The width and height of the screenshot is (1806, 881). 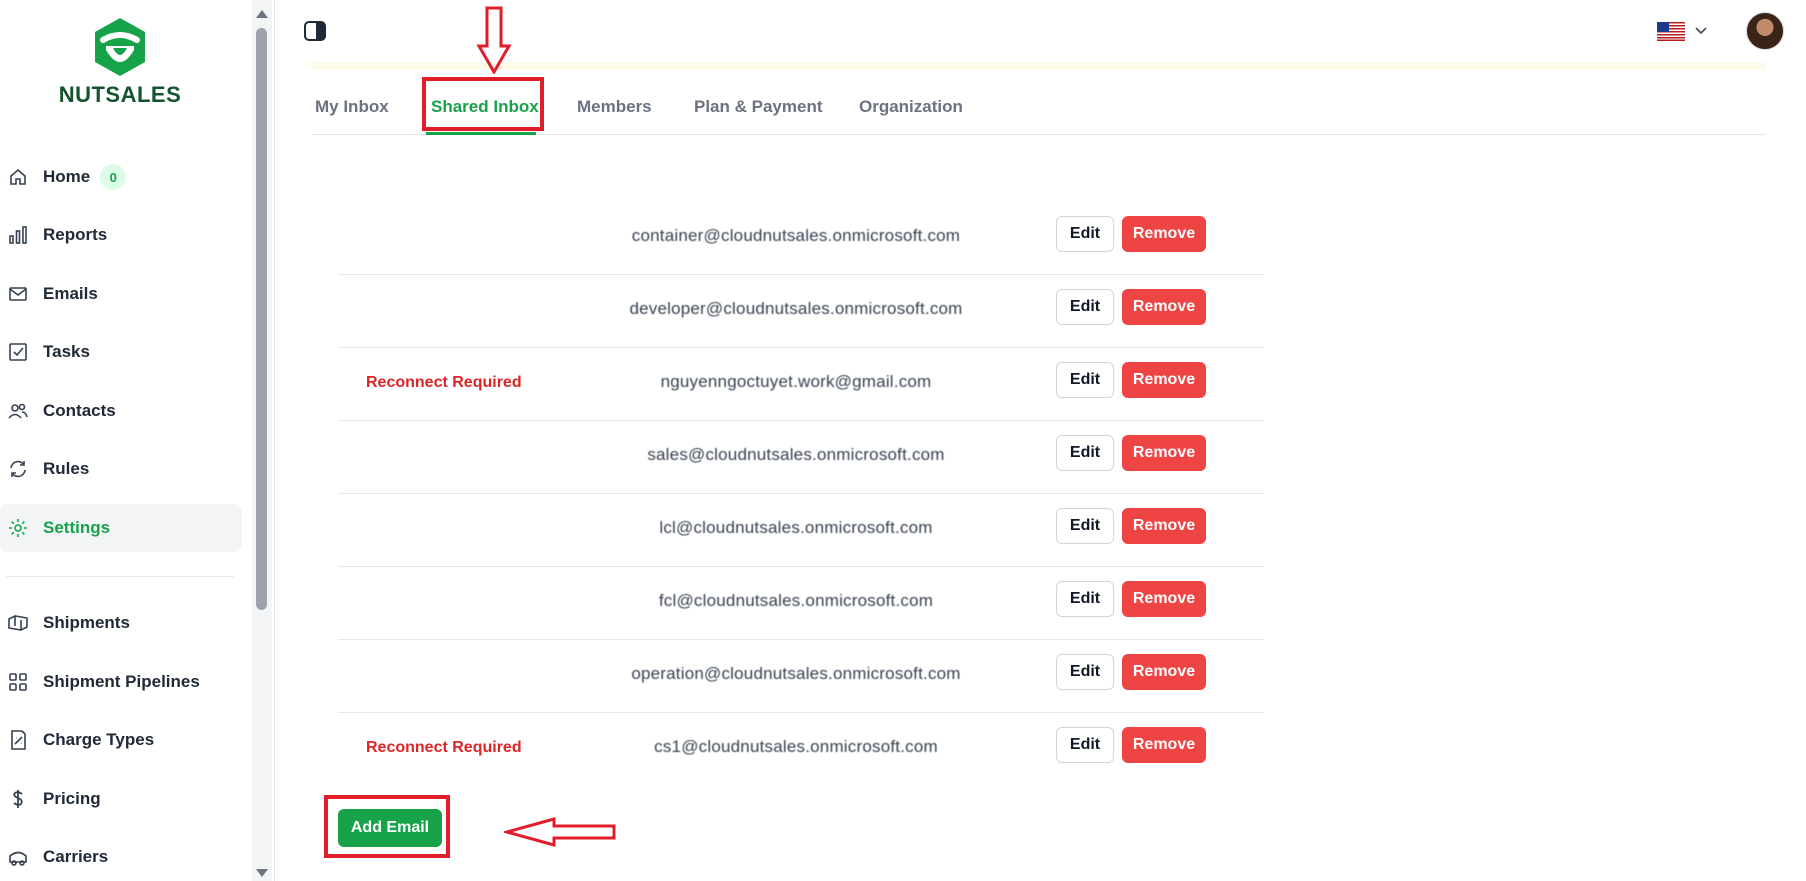 I want to click on sidebar-toggle-button, so click(x=315, y=31).